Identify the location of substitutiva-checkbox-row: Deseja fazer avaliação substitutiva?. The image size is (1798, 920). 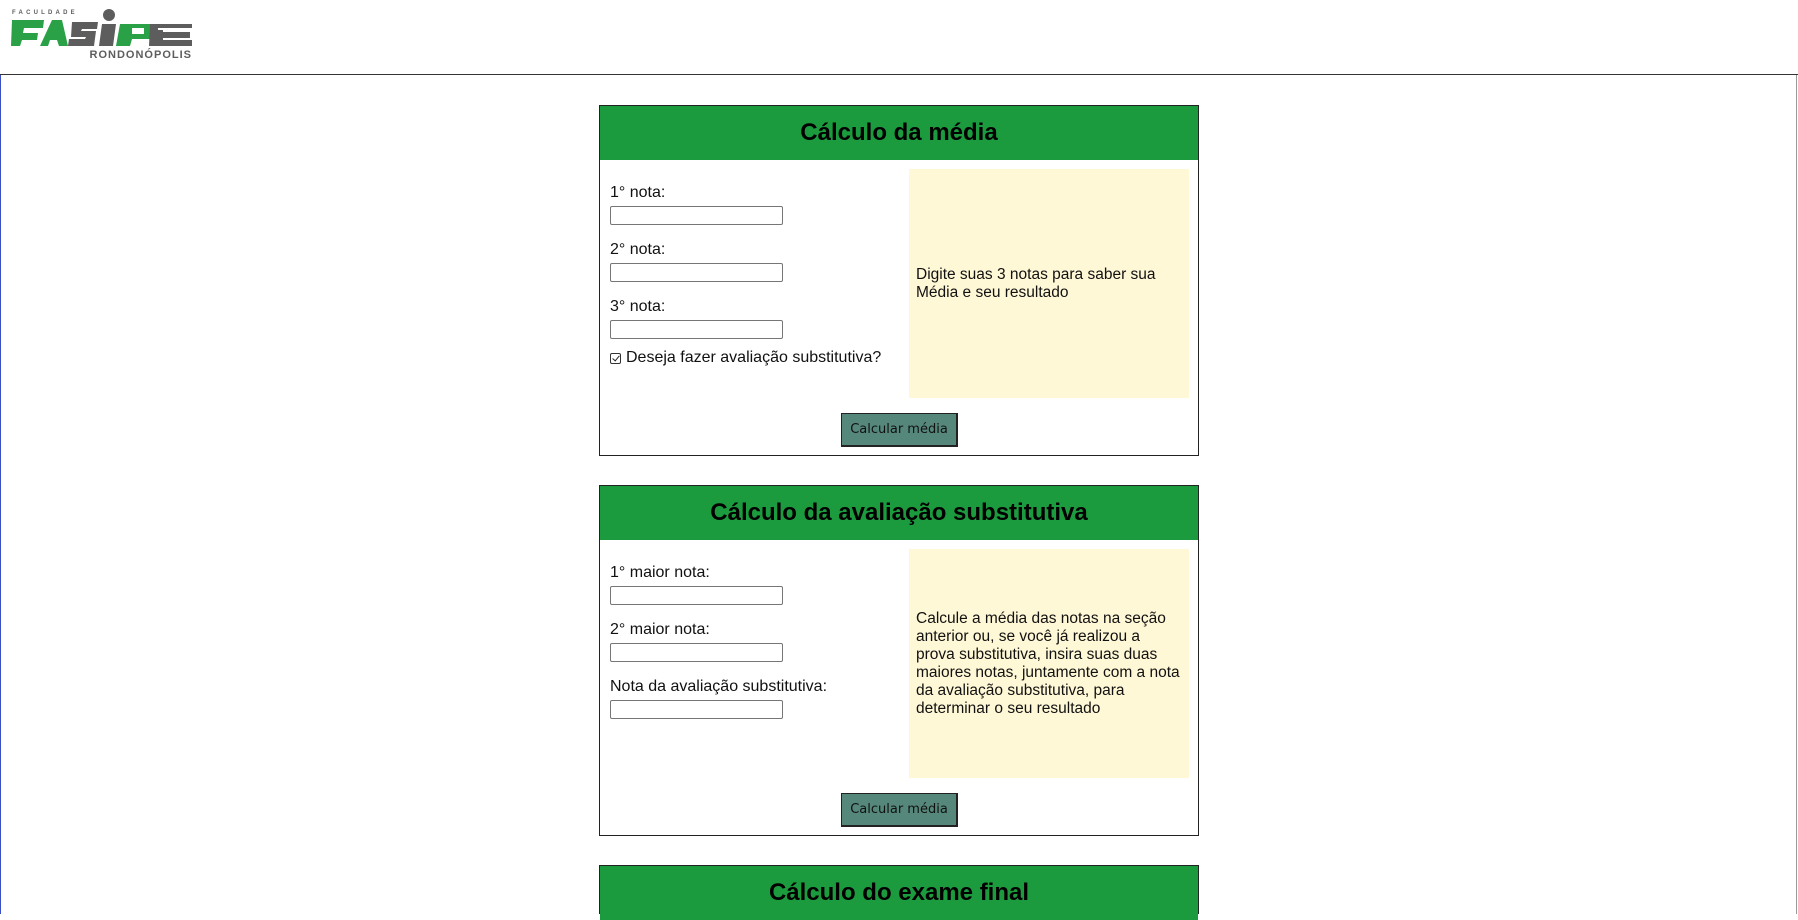
(755, 358).